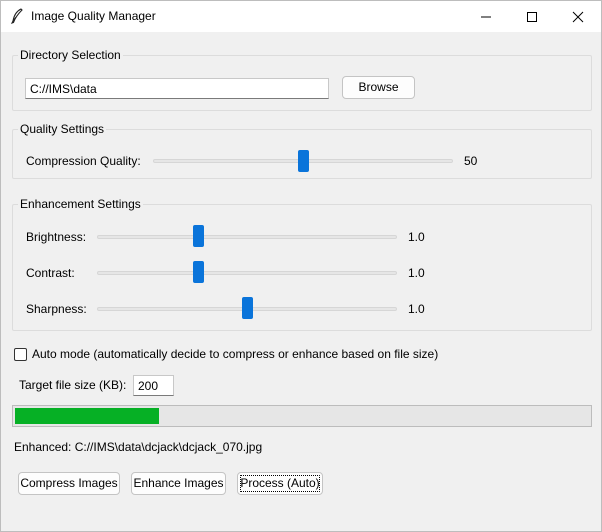 This screenshot has height=532, width=602. I want to click on browse-button: Browse, so click(378, 87).